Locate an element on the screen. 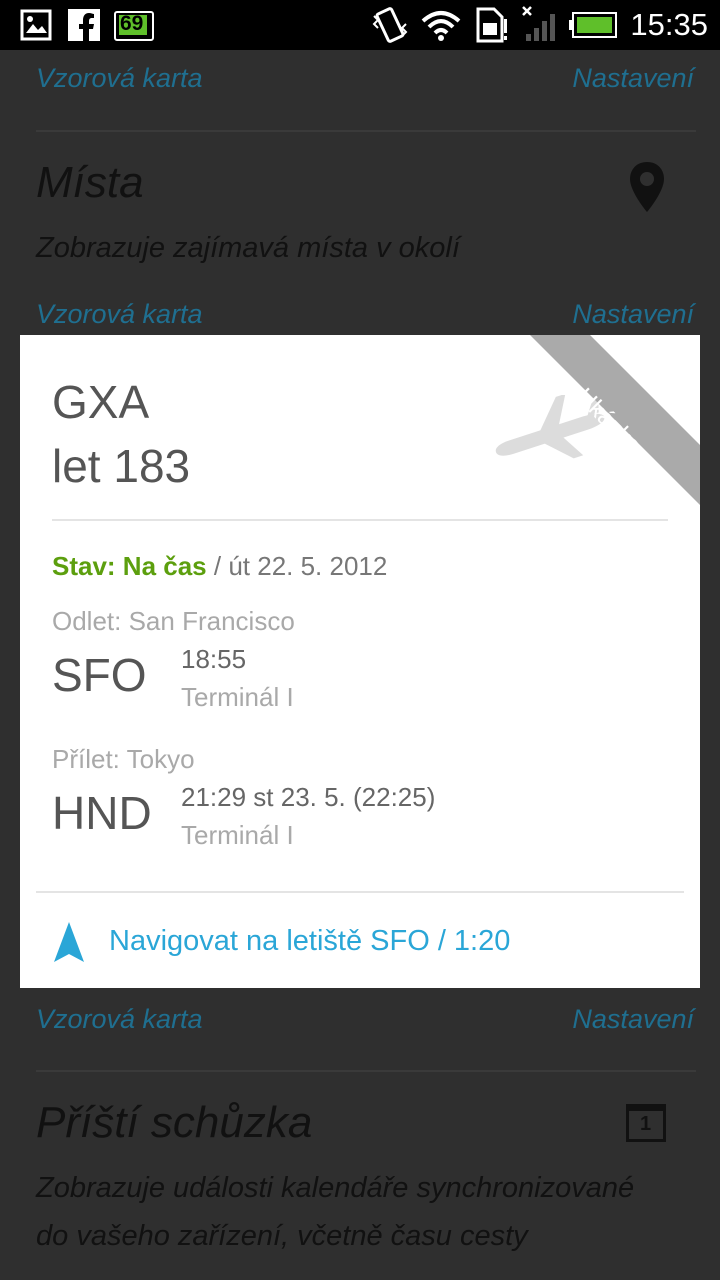 This screenshot has width=720, height=1280. arrival-label: Přílet: Tokyo is located at coordinates (123, 759).